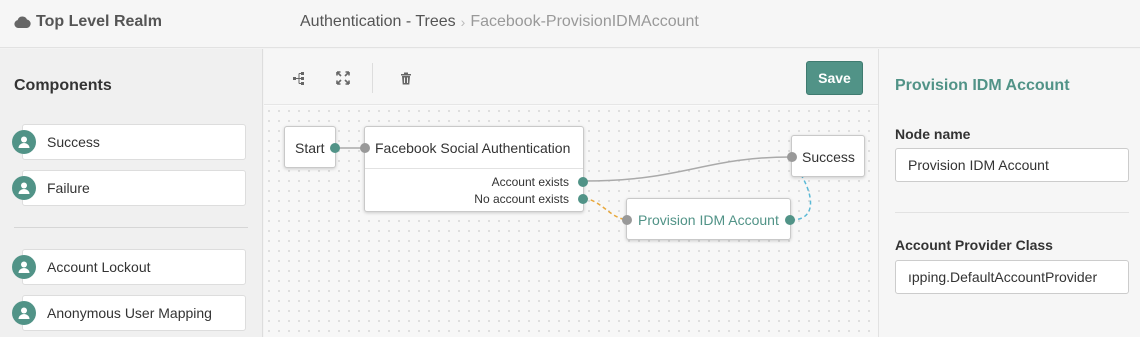 The height and width of the screenshot is (337, 1140). I want to click on success-node-label: Success, so click(828, 157).